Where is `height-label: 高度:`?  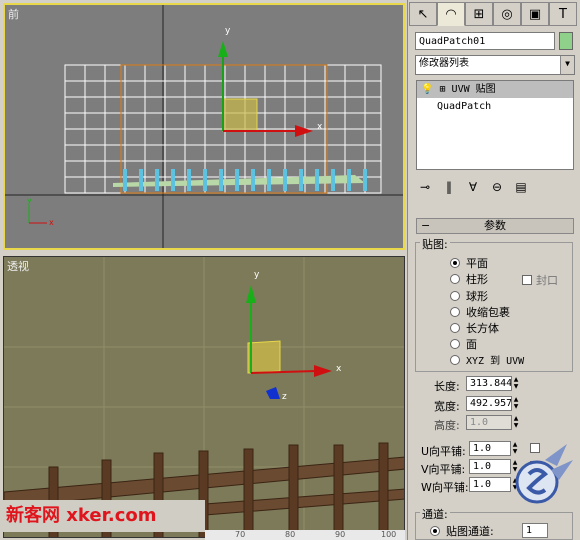 height-label: 高度: is located at coordinates (447, 425).